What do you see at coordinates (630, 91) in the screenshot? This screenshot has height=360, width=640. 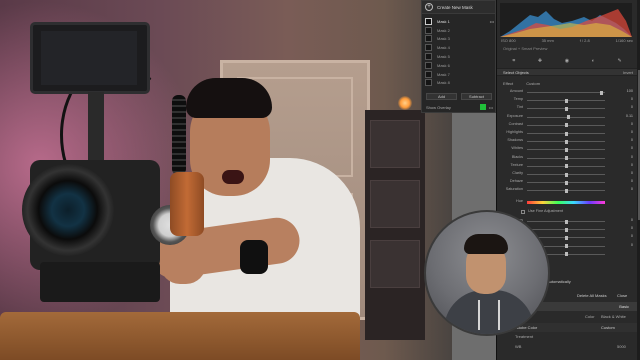 I see `slider-value: 100` at bounding box center [630, 91].